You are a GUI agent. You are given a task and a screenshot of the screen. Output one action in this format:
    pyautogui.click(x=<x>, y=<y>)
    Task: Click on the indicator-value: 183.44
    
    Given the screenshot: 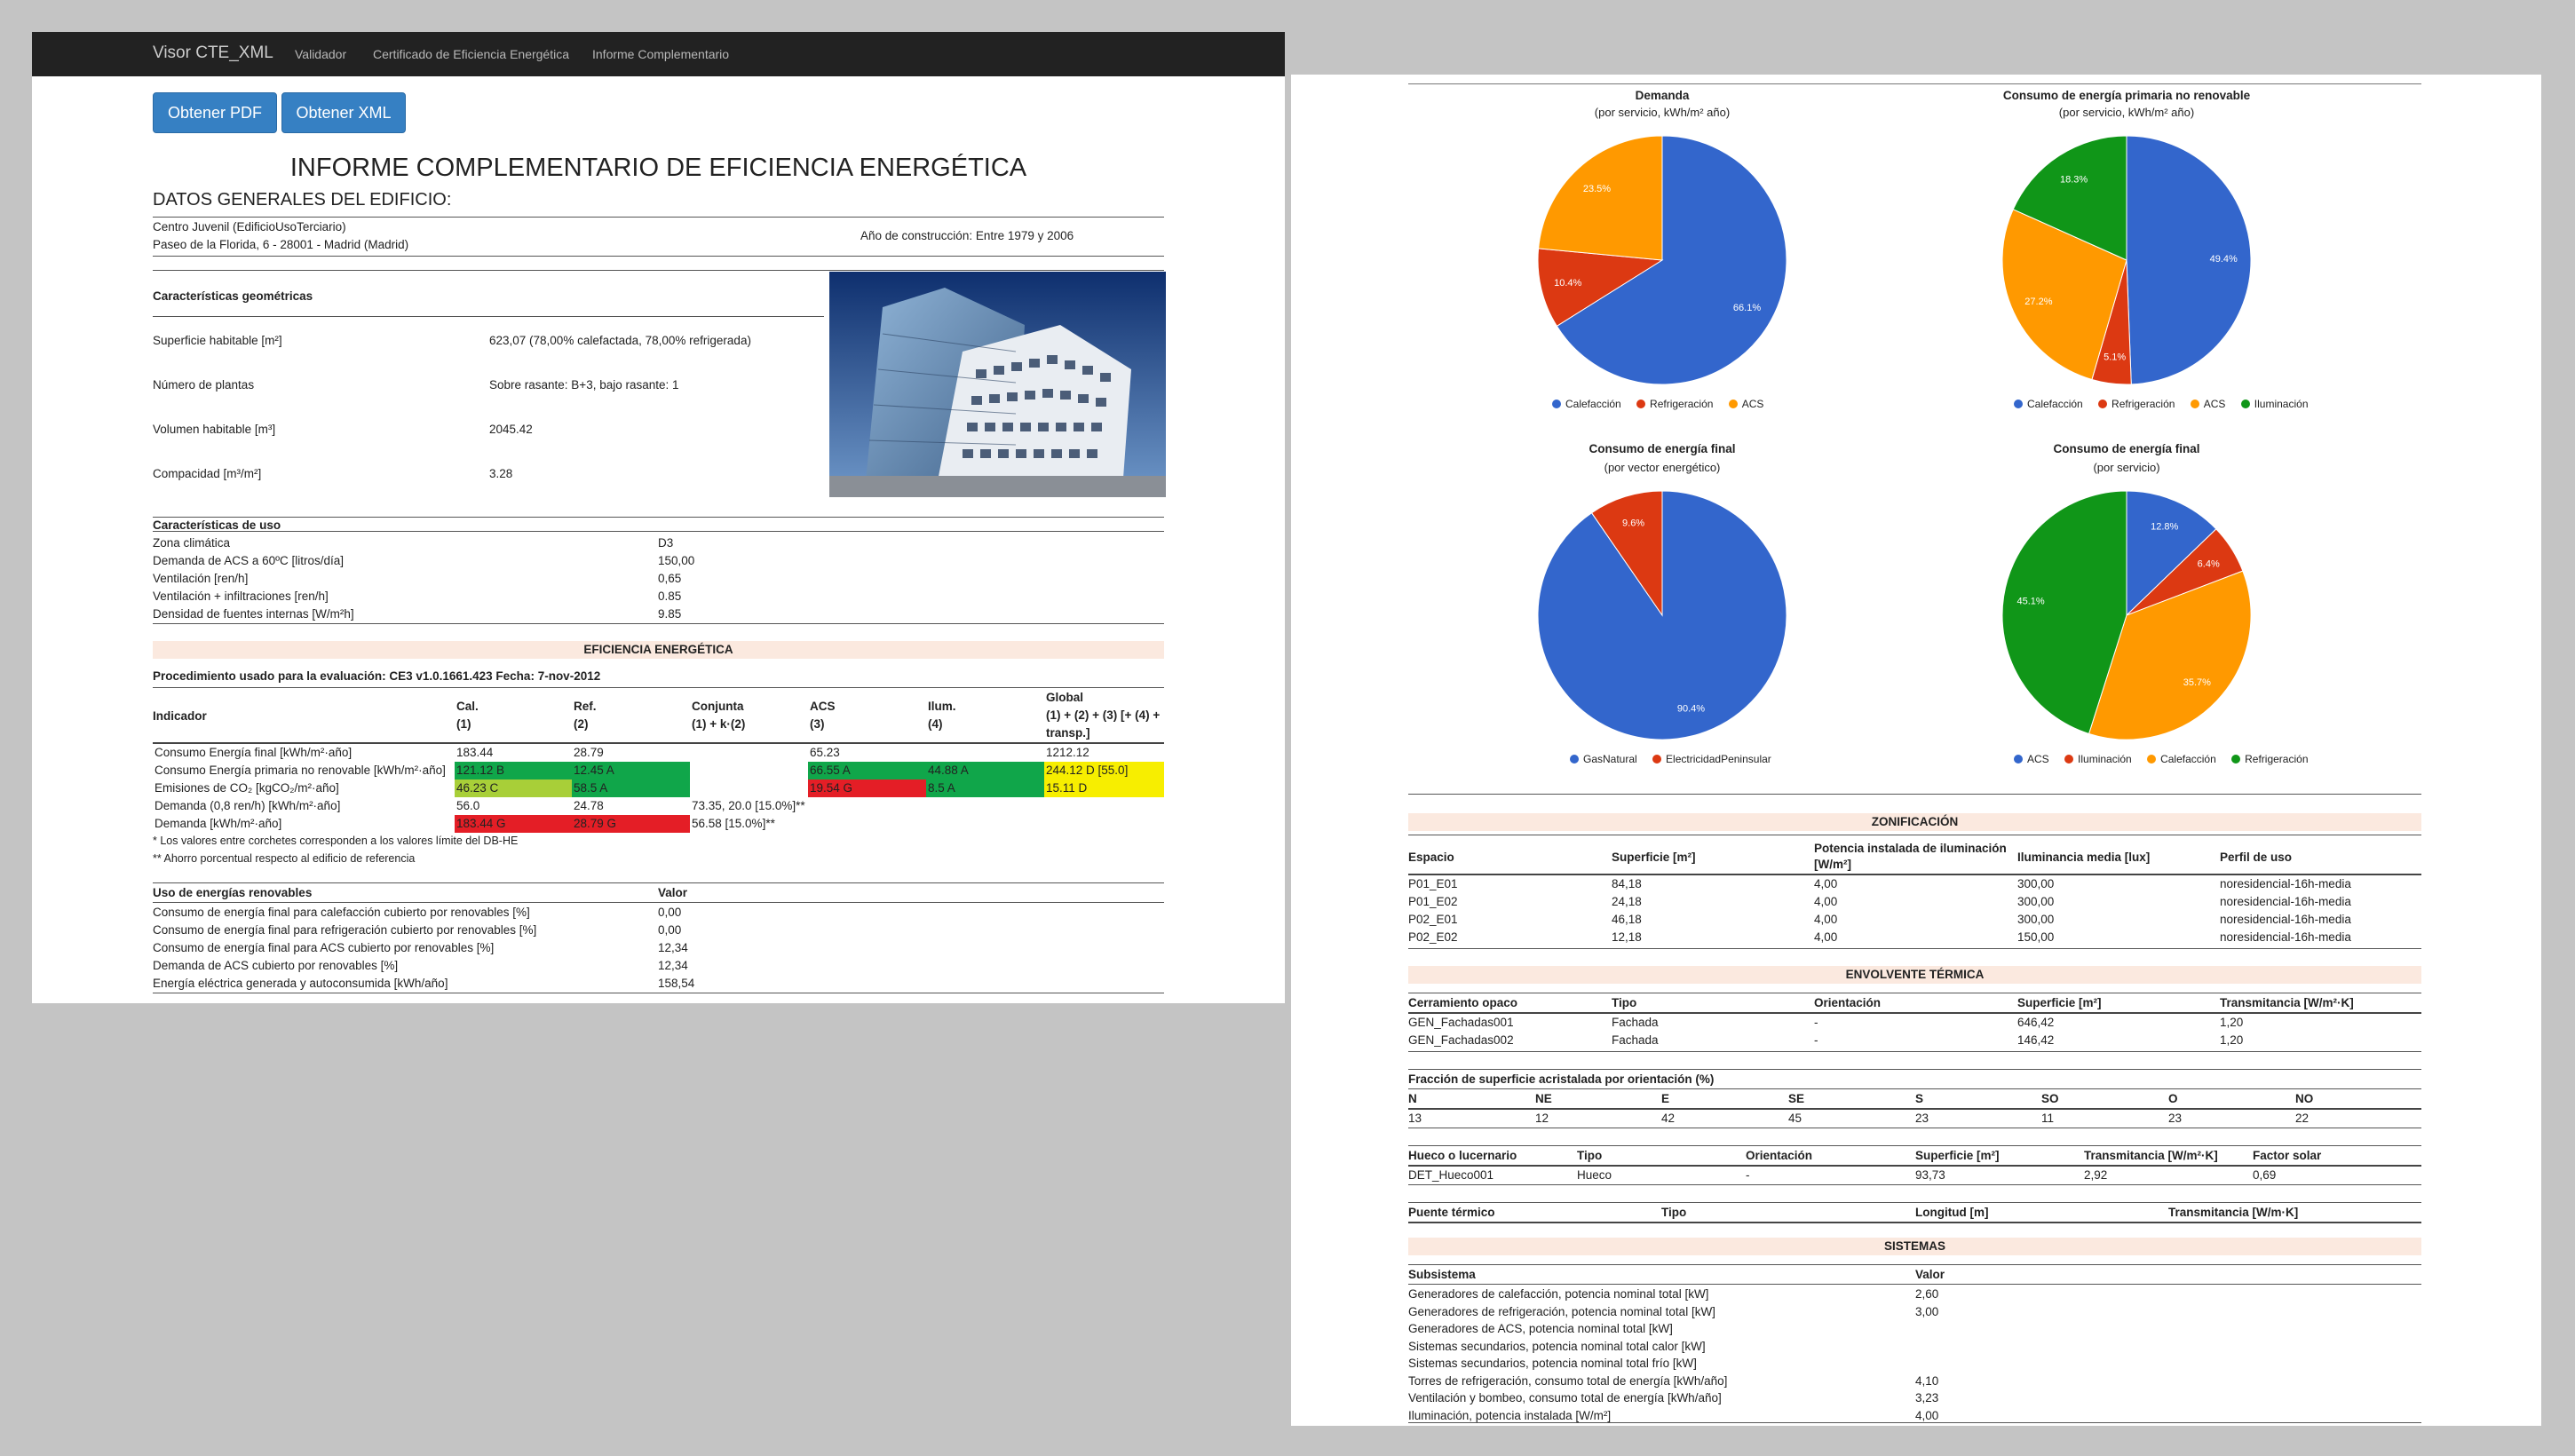 What is the action you would take?
    pyautogui.click(x=475, y=752)
    